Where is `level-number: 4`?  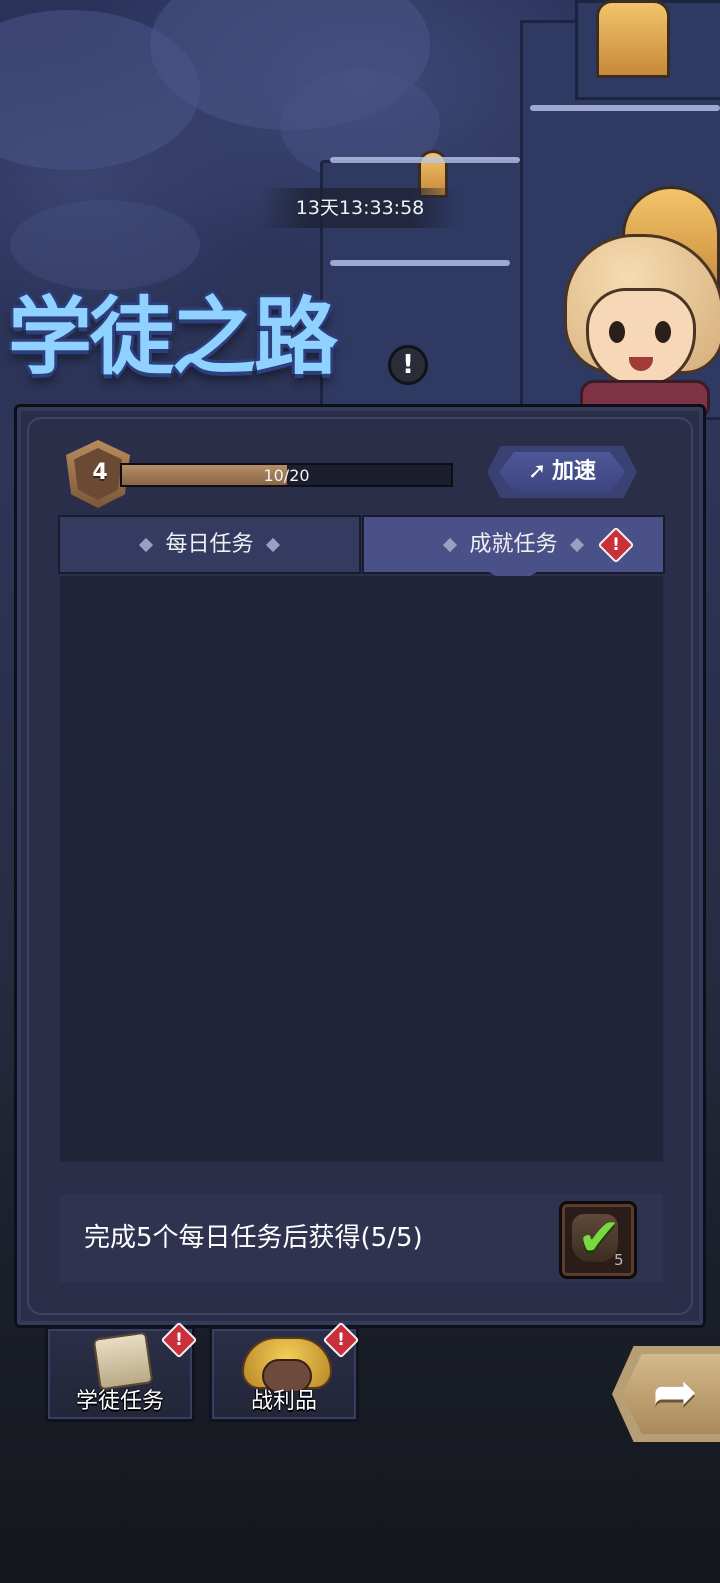
level-number: 4 is located at coordinates (100, 472).